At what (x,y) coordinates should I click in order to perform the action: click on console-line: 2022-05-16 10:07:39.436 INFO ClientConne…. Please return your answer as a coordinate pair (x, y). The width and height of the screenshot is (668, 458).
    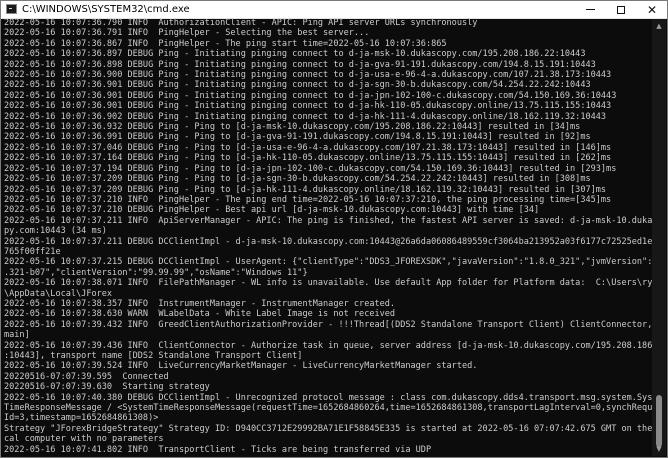
    Looking at the image, I should click on (328, 345).